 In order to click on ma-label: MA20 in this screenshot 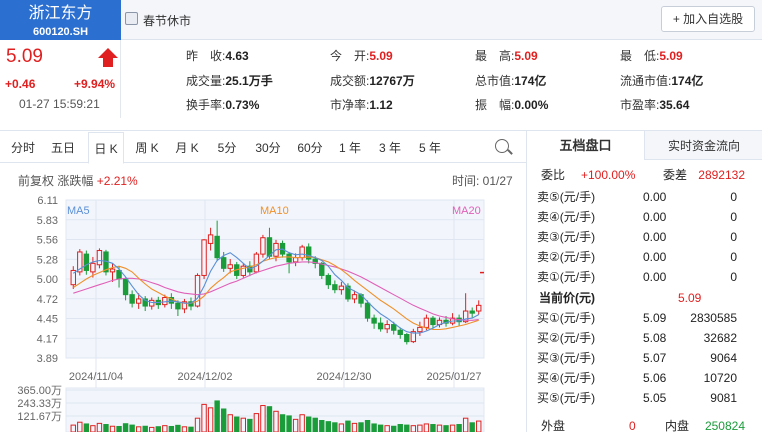, I will do `click(466, 211)`.